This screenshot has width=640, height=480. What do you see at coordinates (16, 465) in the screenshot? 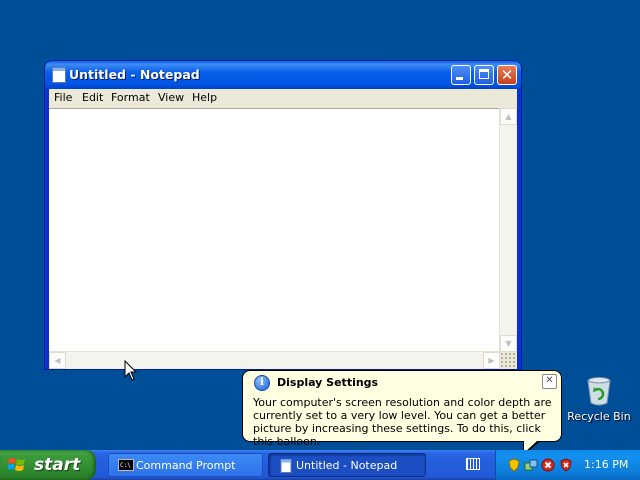
I see `windows-logo-icon` at bounding box center [16, 465].